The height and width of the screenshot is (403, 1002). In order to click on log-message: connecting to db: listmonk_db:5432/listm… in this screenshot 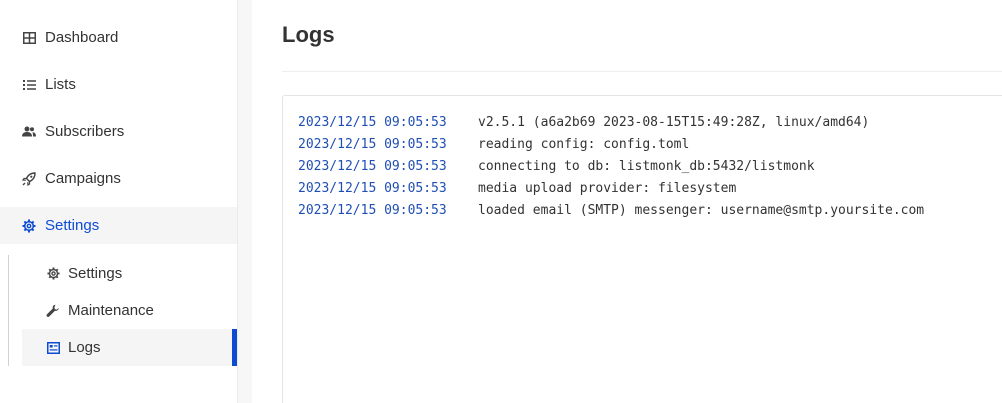, I will do `click(646, 166)`.